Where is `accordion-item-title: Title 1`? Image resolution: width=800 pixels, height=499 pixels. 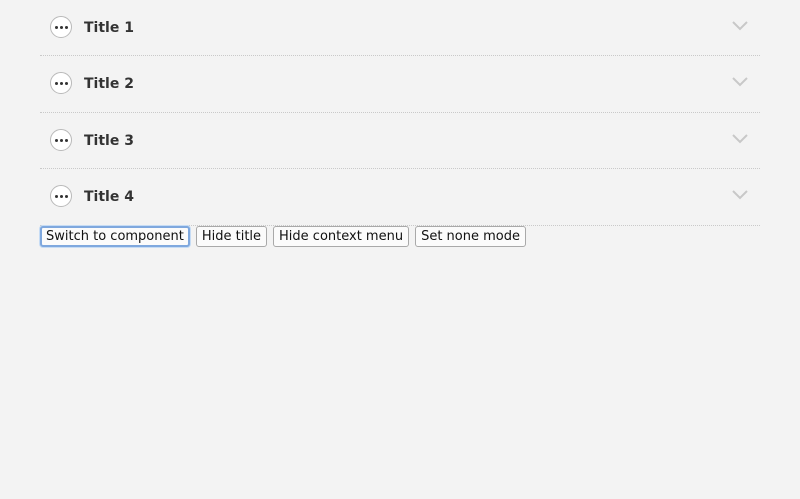 accordion-item-title: Title 1 is located at coordinates (109, 28).